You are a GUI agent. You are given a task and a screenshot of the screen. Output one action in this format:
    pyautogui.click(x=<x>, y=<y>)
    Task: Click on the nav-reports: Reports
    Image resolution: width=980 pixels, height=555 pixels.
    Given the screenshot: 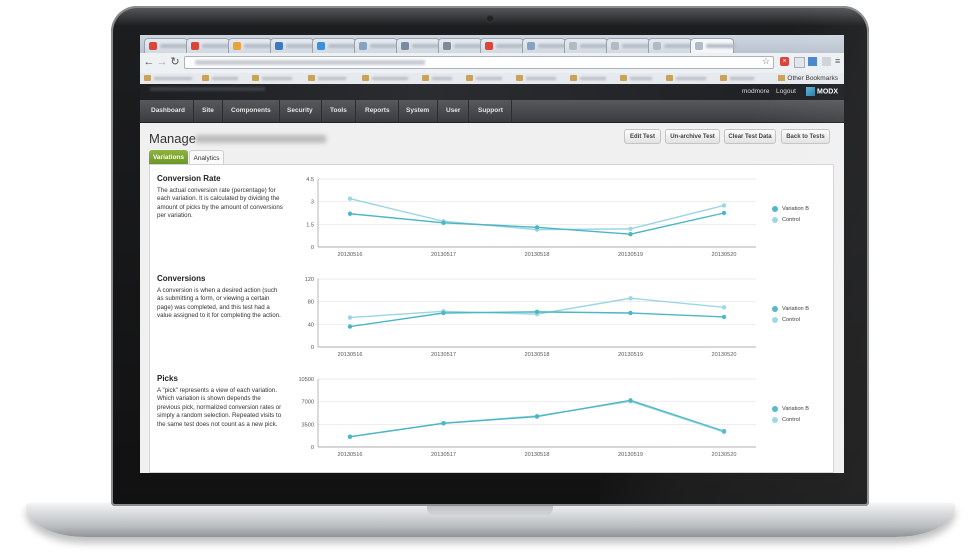 What is the action you would take?
    pyautogui.click(x=378, y=111)
    